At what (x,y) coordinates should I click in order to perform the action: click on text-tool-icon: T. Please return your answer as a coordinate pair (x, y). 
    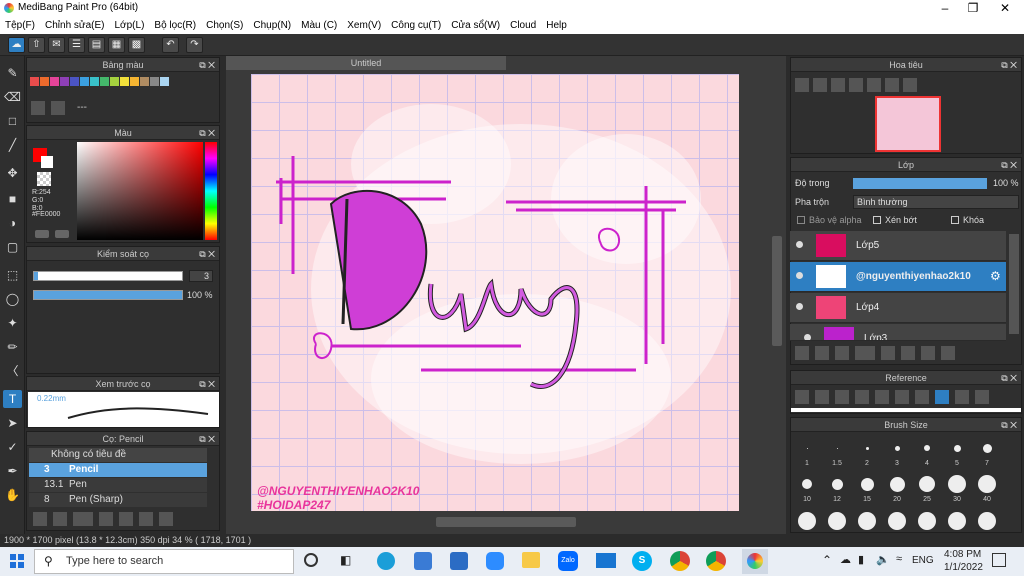
    Looking at the image, I should click on (12, 399).